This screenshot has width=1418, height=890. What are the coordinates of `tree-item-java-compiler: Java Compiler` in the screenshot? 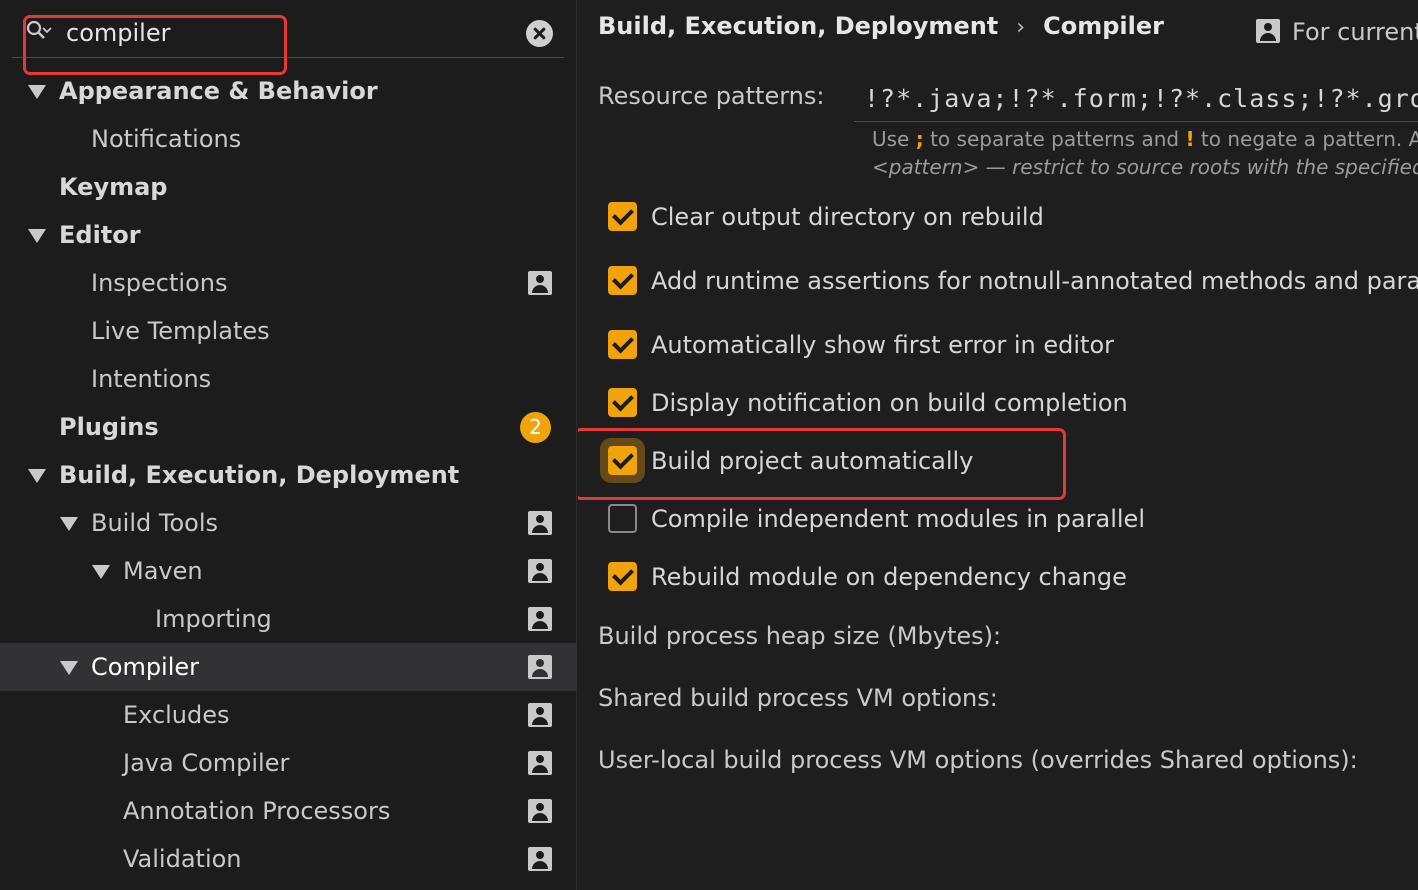 It's located at (288, 763).